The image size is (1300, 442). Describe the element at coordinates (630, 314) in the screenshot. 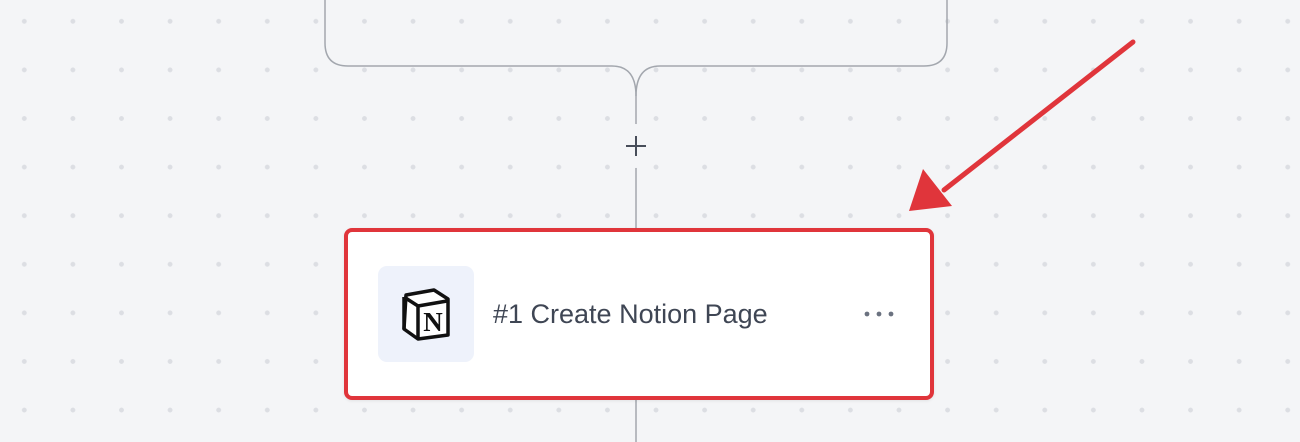

I see `step-title: #1 Create Notion Page` at that location.